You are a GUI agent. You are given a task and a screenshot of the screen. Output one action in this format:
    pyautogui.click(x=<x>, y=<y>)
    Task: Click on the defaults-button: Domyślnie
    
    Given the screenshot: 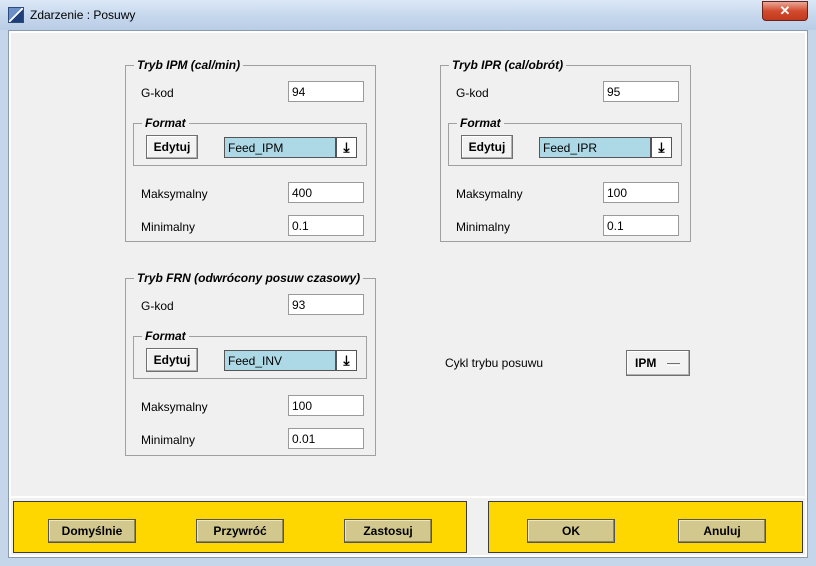 What is the action you would take?
    pyautogui.click(x=92, y=531)
    